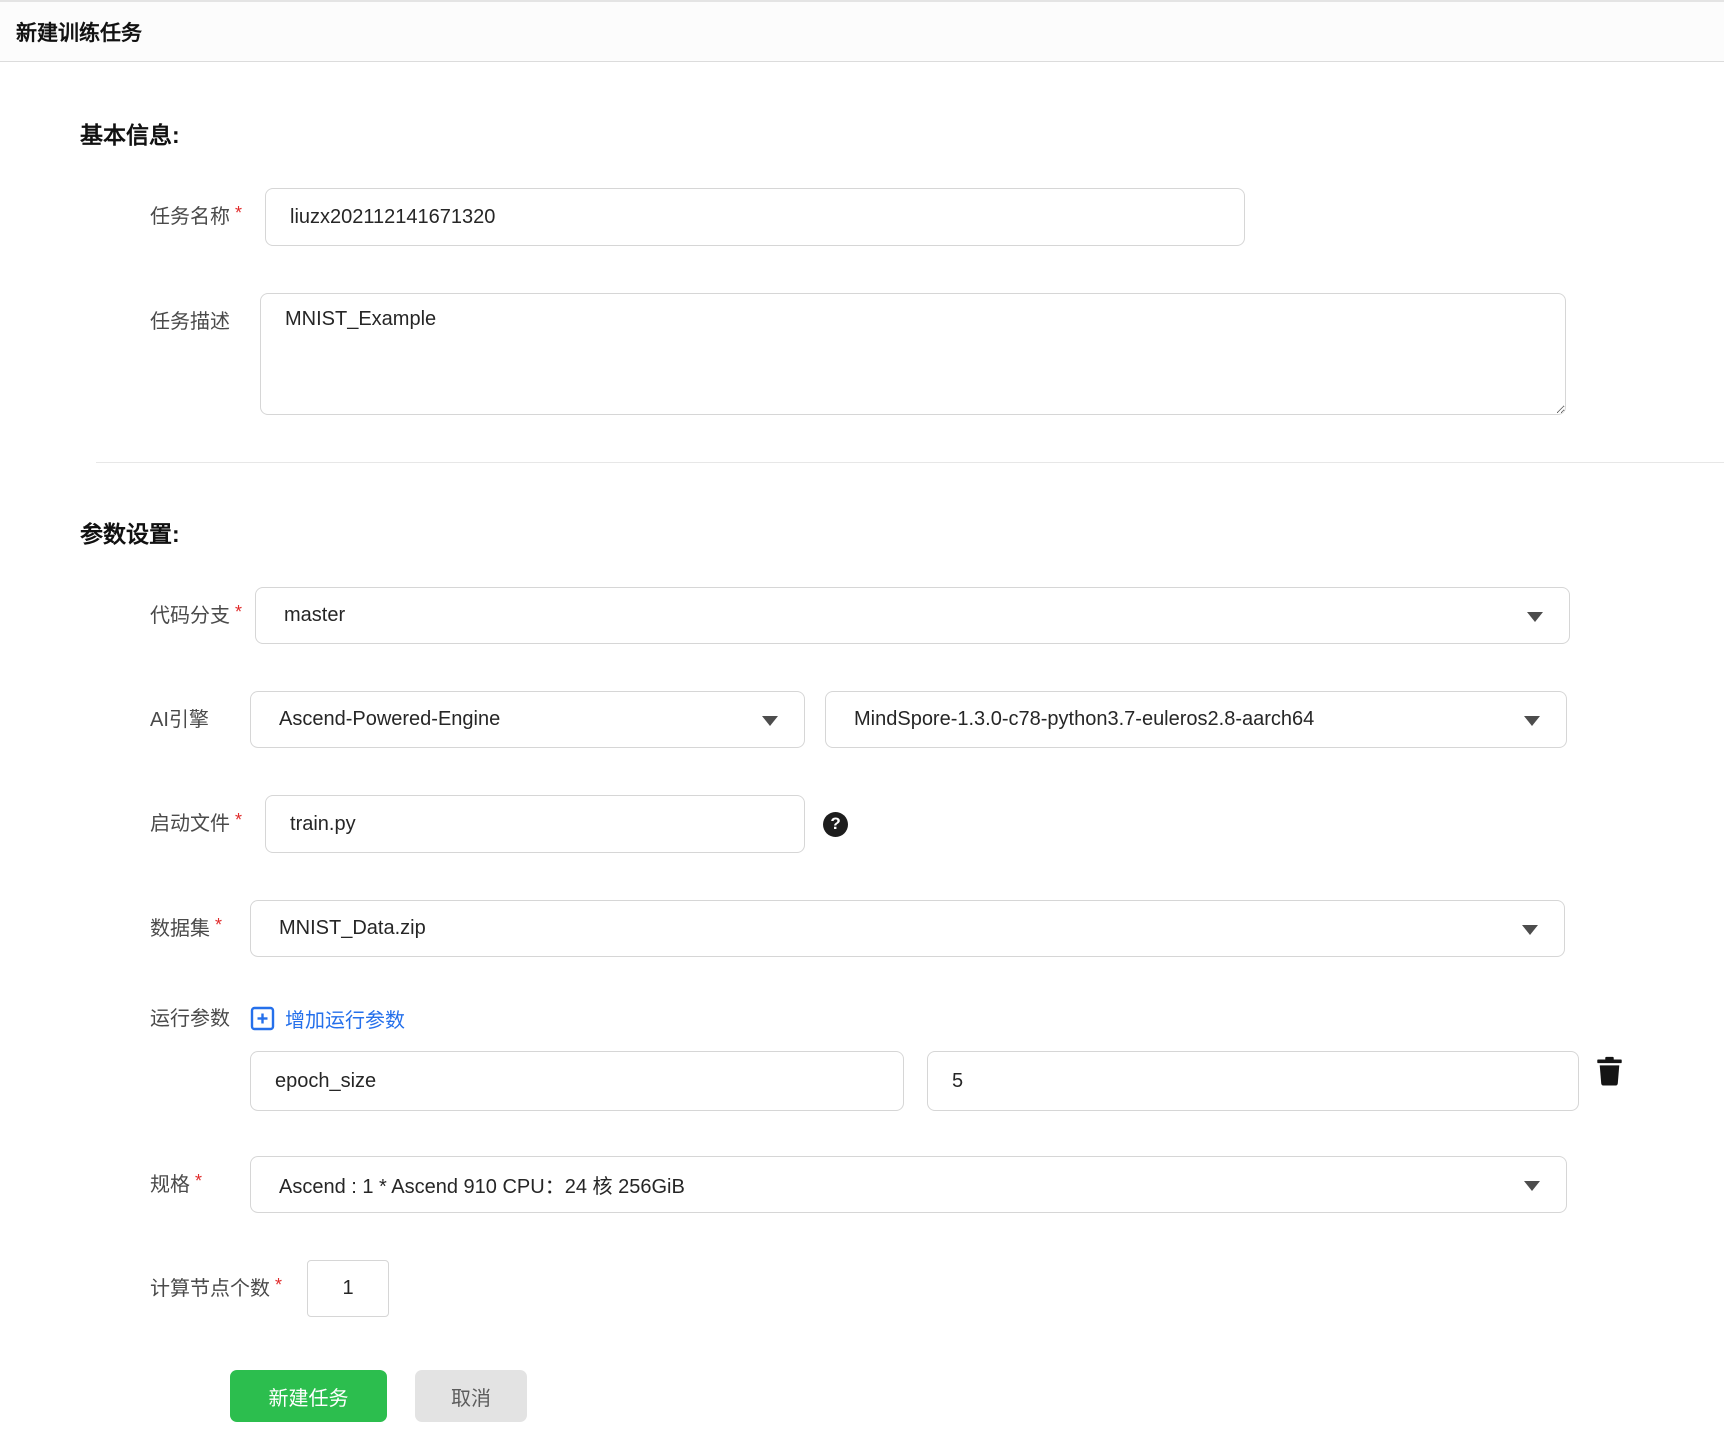 The image size is (1724, 1444). I want to click on ai-engine-value: Ascend-Powered-Engine, so click(390, 719).